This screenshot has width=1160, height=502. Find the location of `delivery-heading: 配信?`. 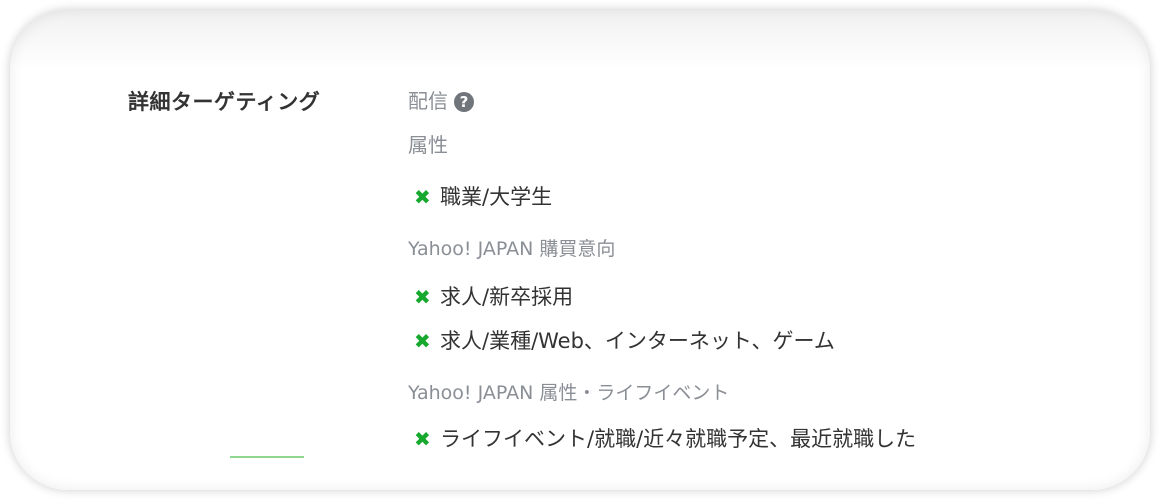

delivery-heading: 配信? is located at coordinates (758, 101).